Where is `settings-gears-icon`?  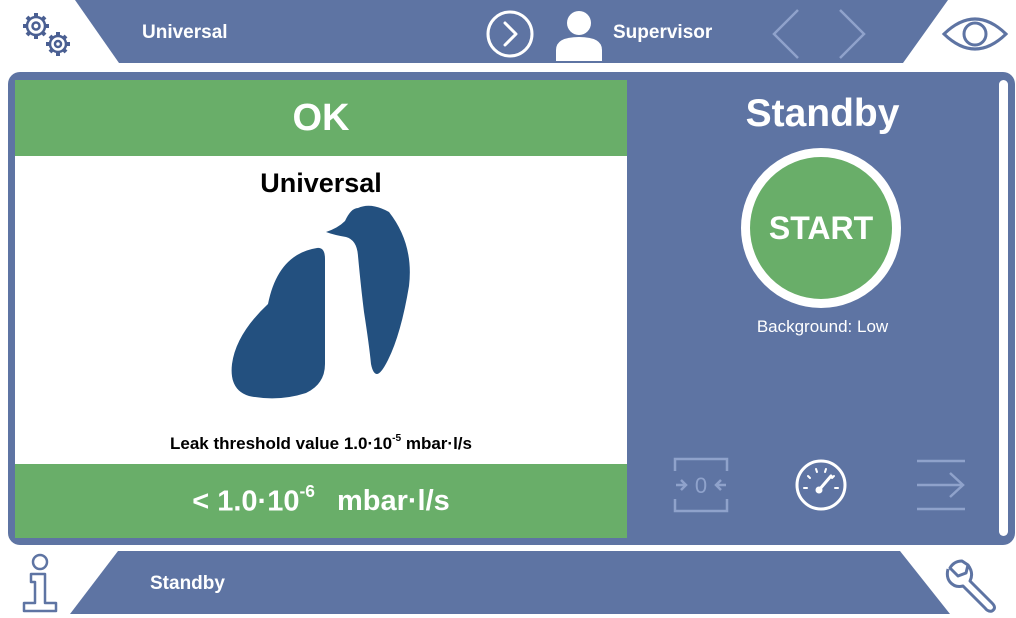
settings-gears-icon is located at coordinates (46, 34).